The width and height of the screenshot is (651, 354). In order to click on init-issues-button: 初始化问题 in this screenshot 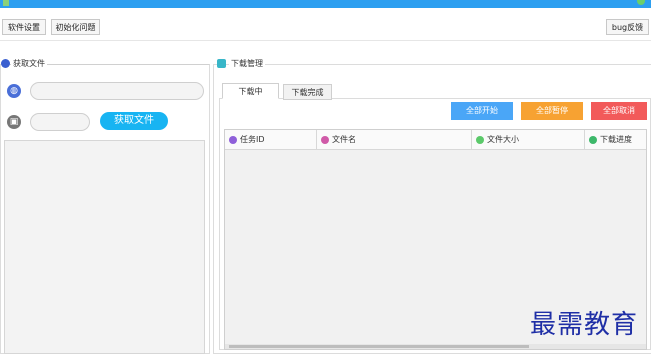, I will do `click(75, 27)`.